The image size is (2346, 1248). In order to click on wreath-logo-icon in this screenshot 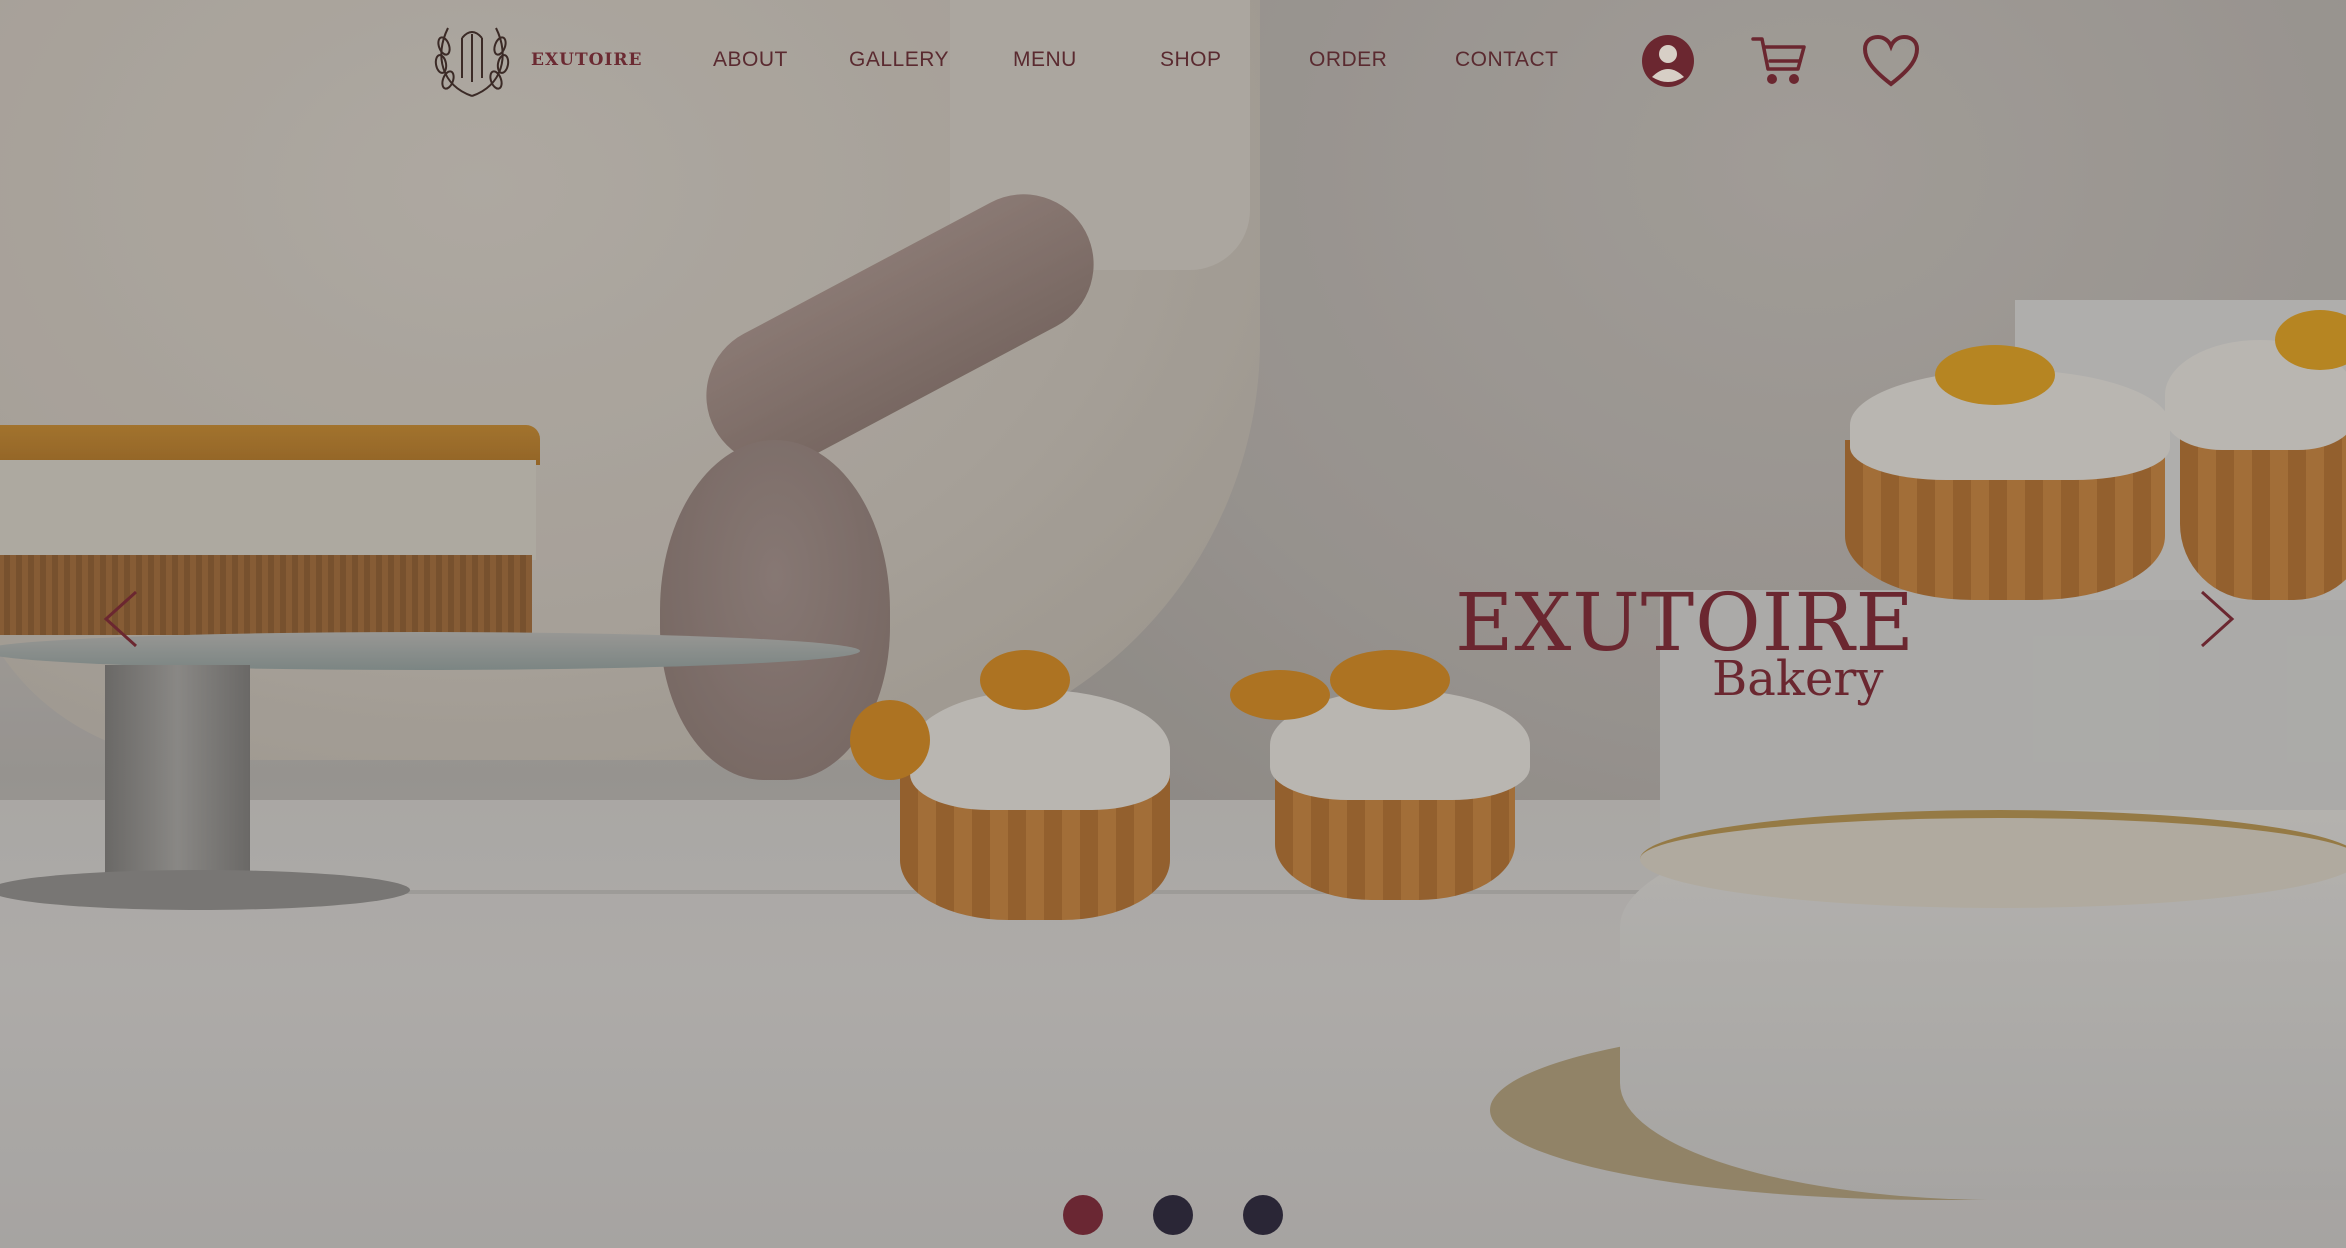, I will do `click(472, 62)`.